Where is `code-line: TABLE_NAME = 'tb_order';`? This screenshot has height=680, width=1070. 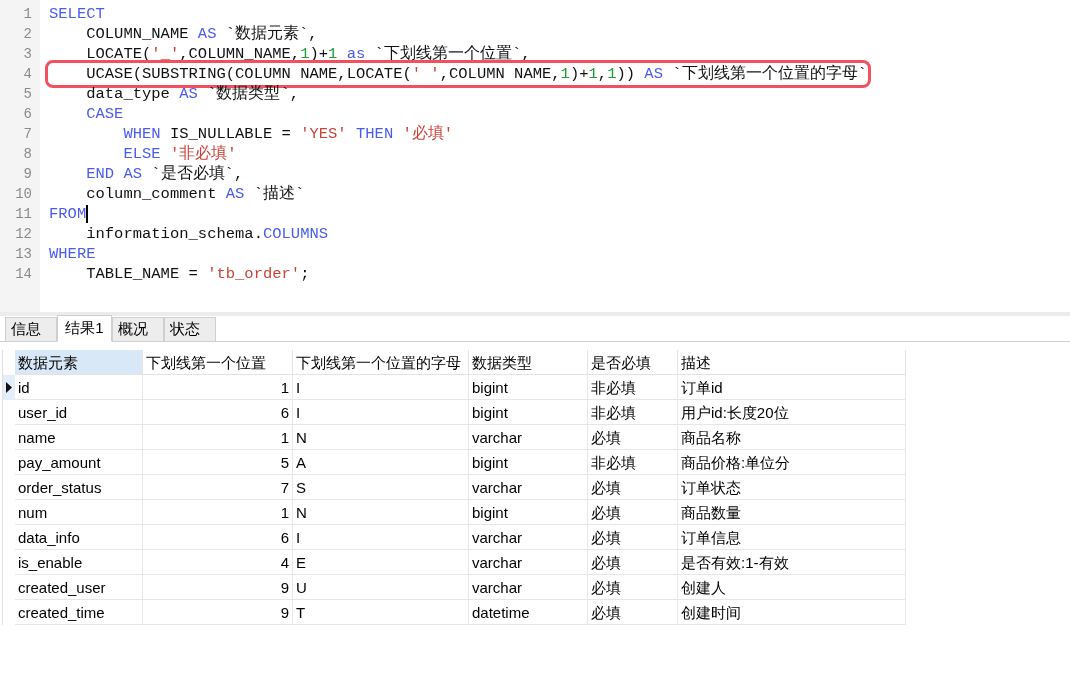 code-line: TABLE_NAME = 'tb_order'; is located at coordinates (197, 274).